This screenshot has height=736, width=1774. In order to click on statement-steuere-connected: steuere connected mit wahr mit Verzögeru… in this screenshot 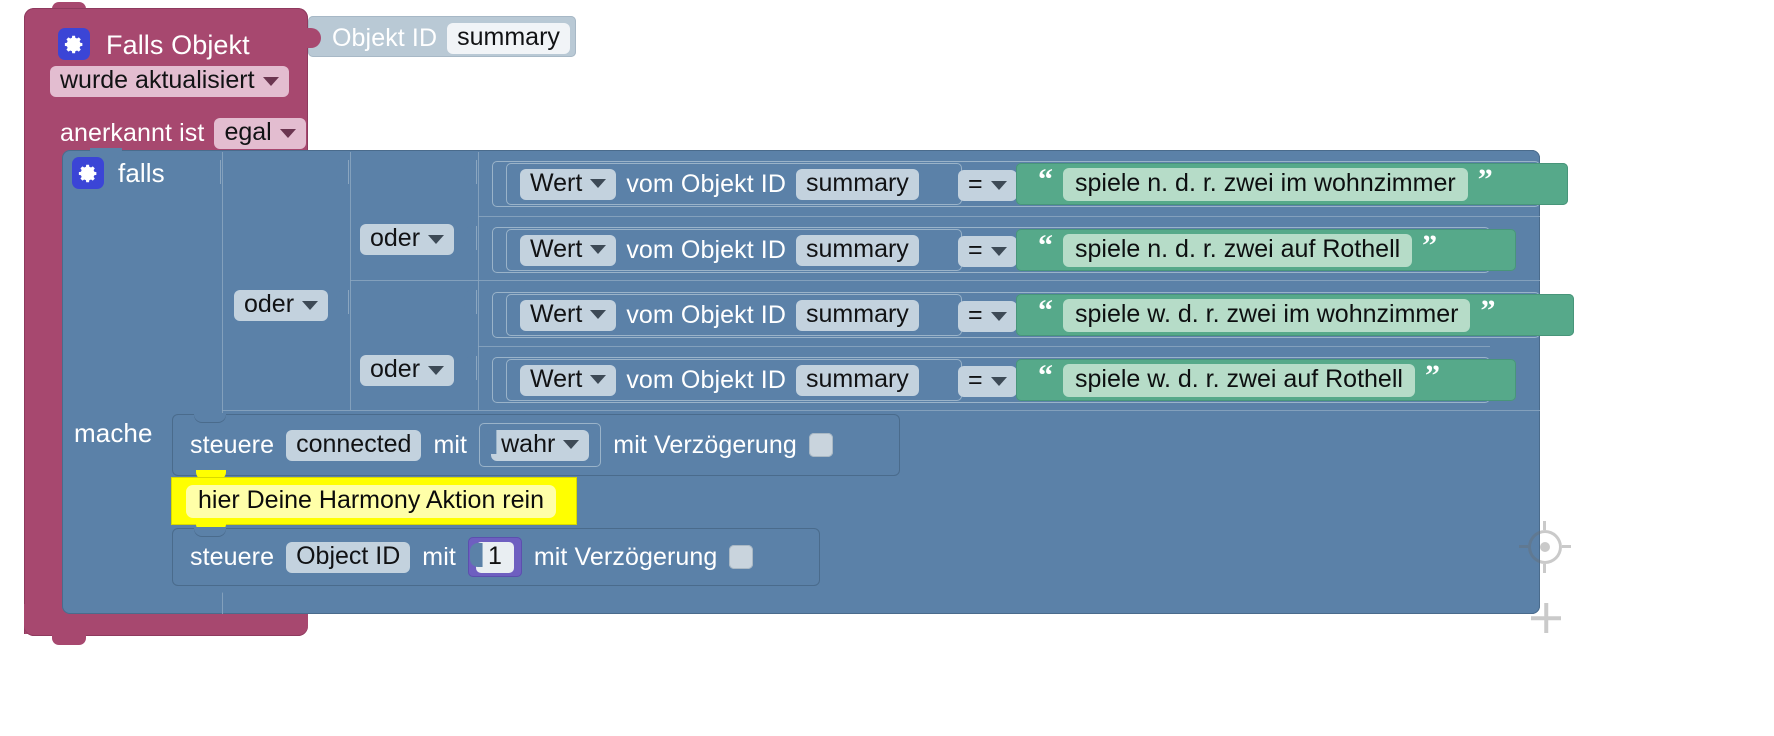, I will do `click(536, 444)`.